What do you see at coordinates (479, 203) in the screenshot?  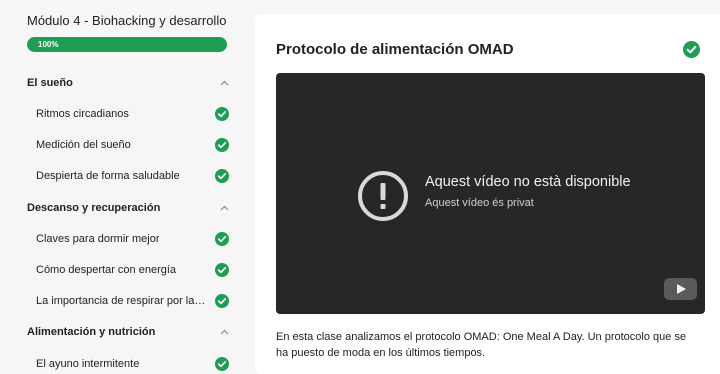 I see `video-error-subtitle: Aquest vídeo és privat` at bounding box center [479, 203].